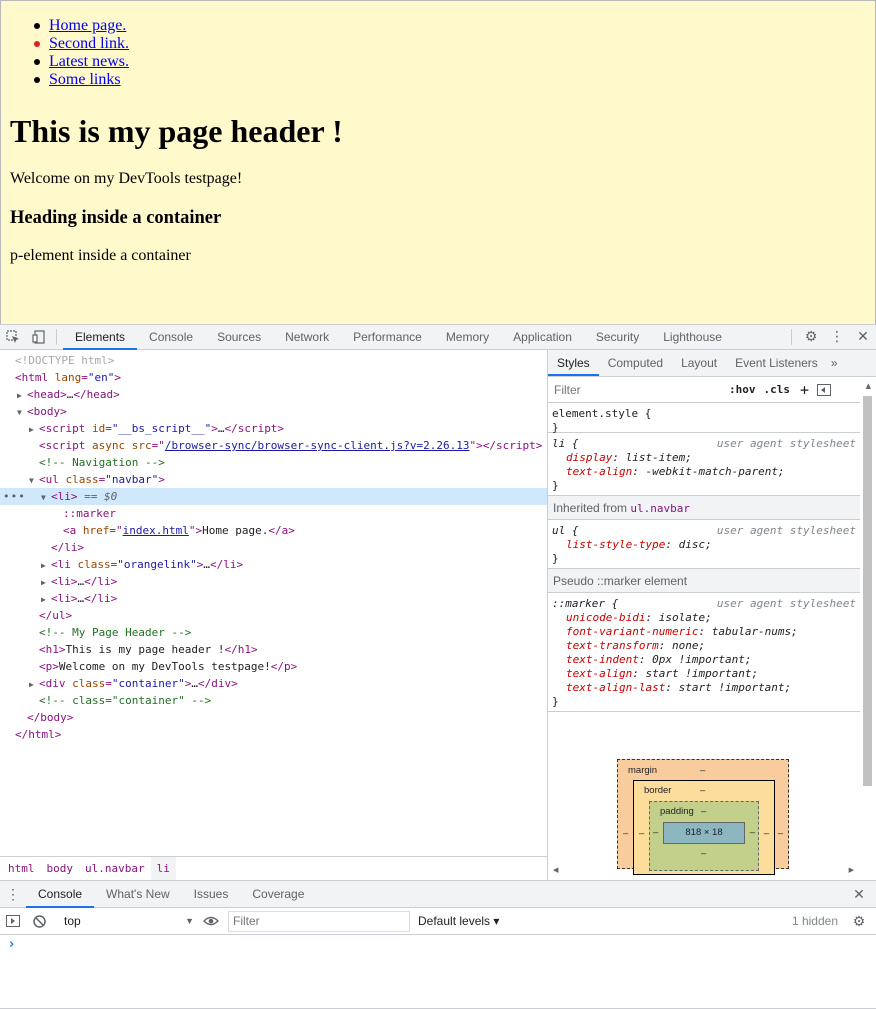 The height and width of the screenshot is (1009, 876). Describe the element at coordinates (60, 894) in the screenshot. I see `drawer-tab-console: Console` at that location.